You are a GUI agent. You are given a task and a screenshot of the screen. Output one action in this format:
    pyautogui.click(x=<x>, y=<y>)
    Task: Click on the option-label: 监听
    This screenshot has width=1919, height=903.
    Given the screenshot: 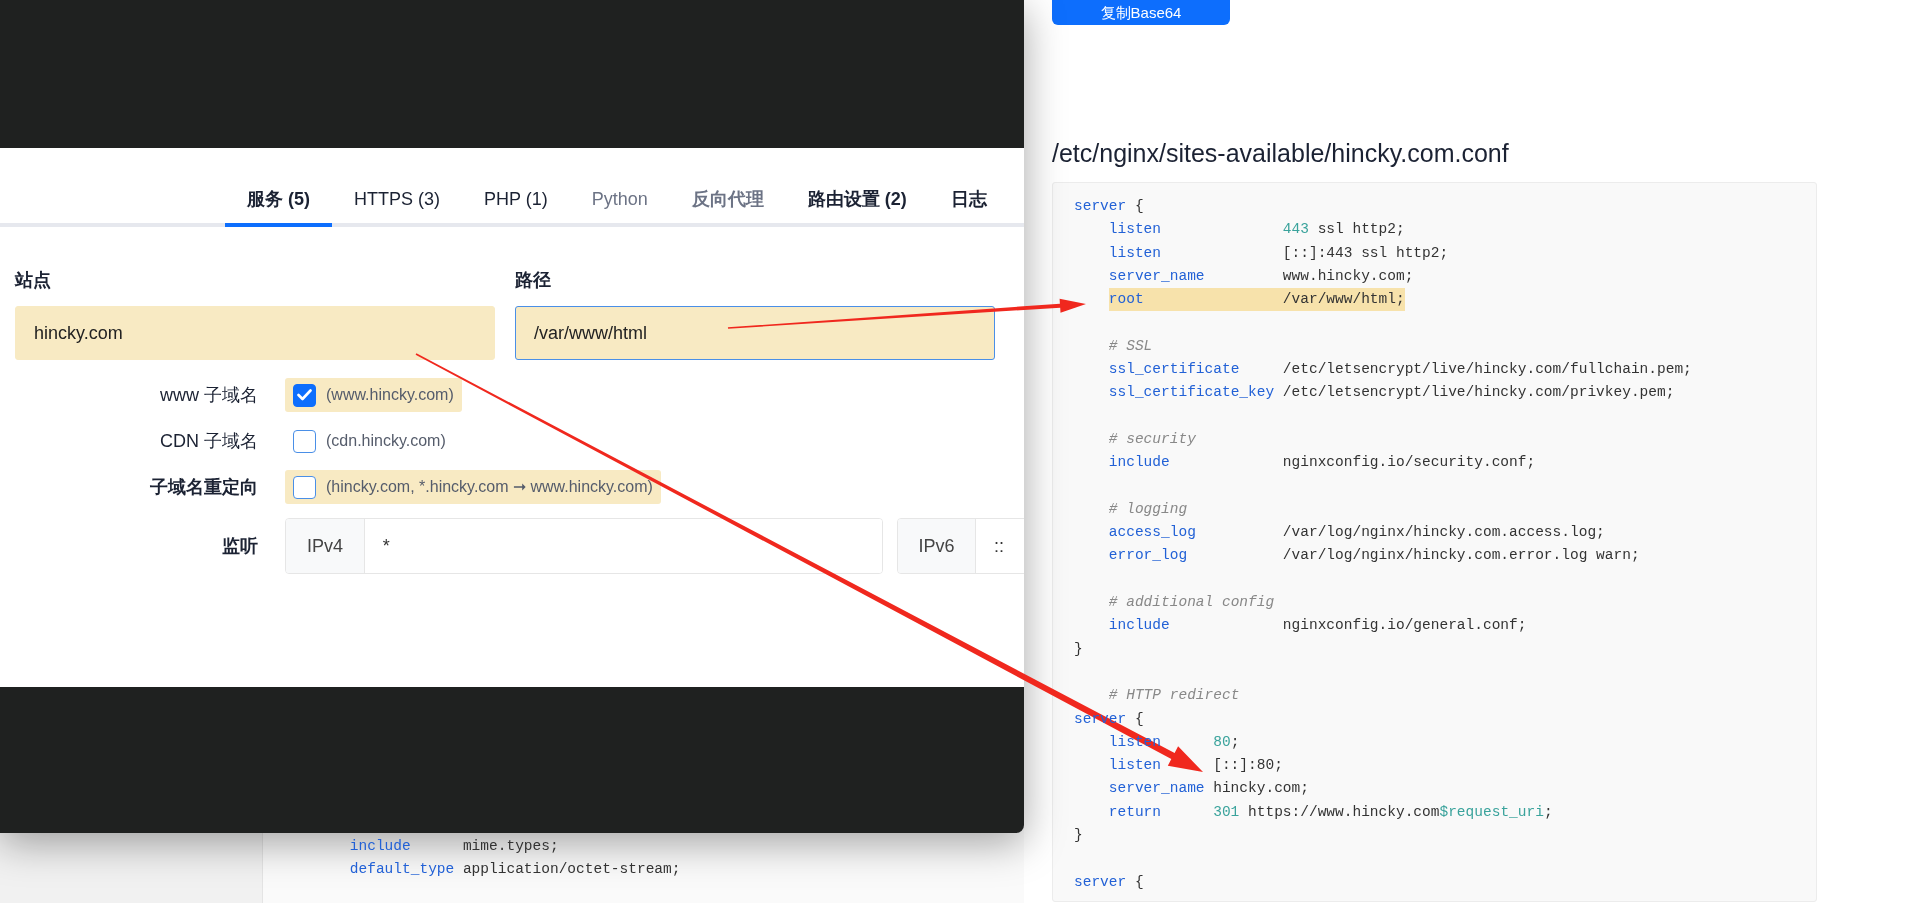 What is the action you would take?
    pyautogui.click(x=239, y=546)
    